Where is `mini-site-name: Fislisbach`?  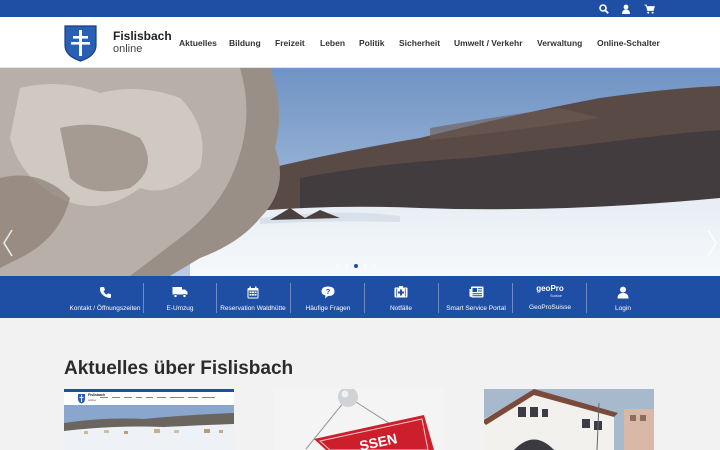
mini-site-name: Fislisbach is located at coordinates (97, 395).